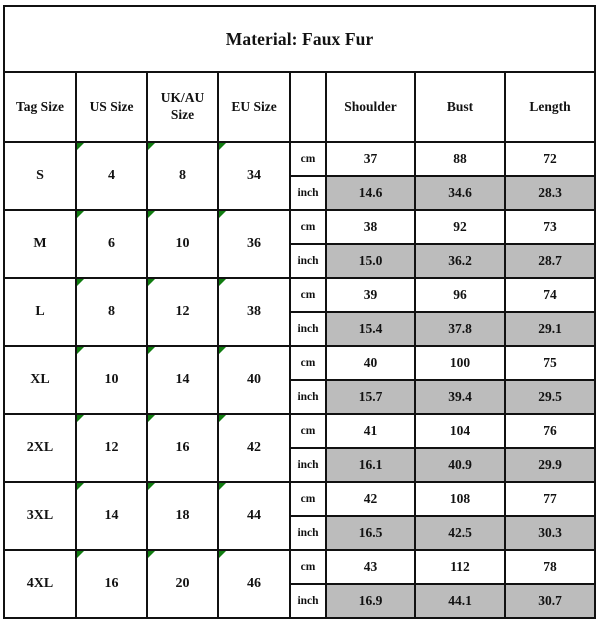  Describe the element at coordinates (460, 465) in the screenshot. I see `cell-inch-bust: 40.9` at that location.